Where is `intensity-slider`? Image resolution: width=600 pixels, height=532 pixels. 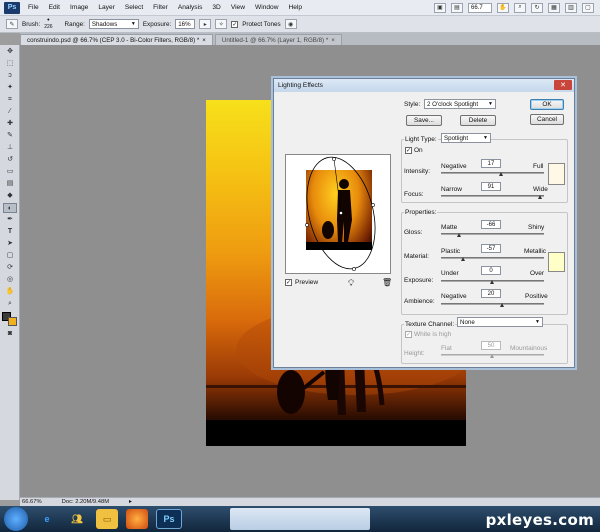
intensity-slider is located at coordinates (492, 173).